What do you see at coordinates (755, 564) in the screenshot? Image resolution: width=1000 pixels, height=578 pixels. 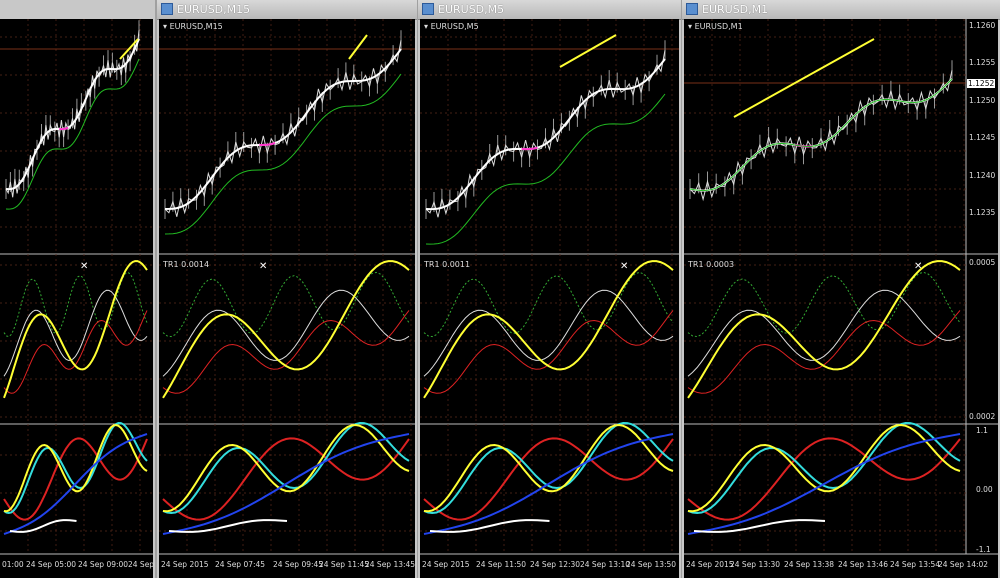 I see `time-label: 24 Sep 13:30` at bounding box center [755, 564].